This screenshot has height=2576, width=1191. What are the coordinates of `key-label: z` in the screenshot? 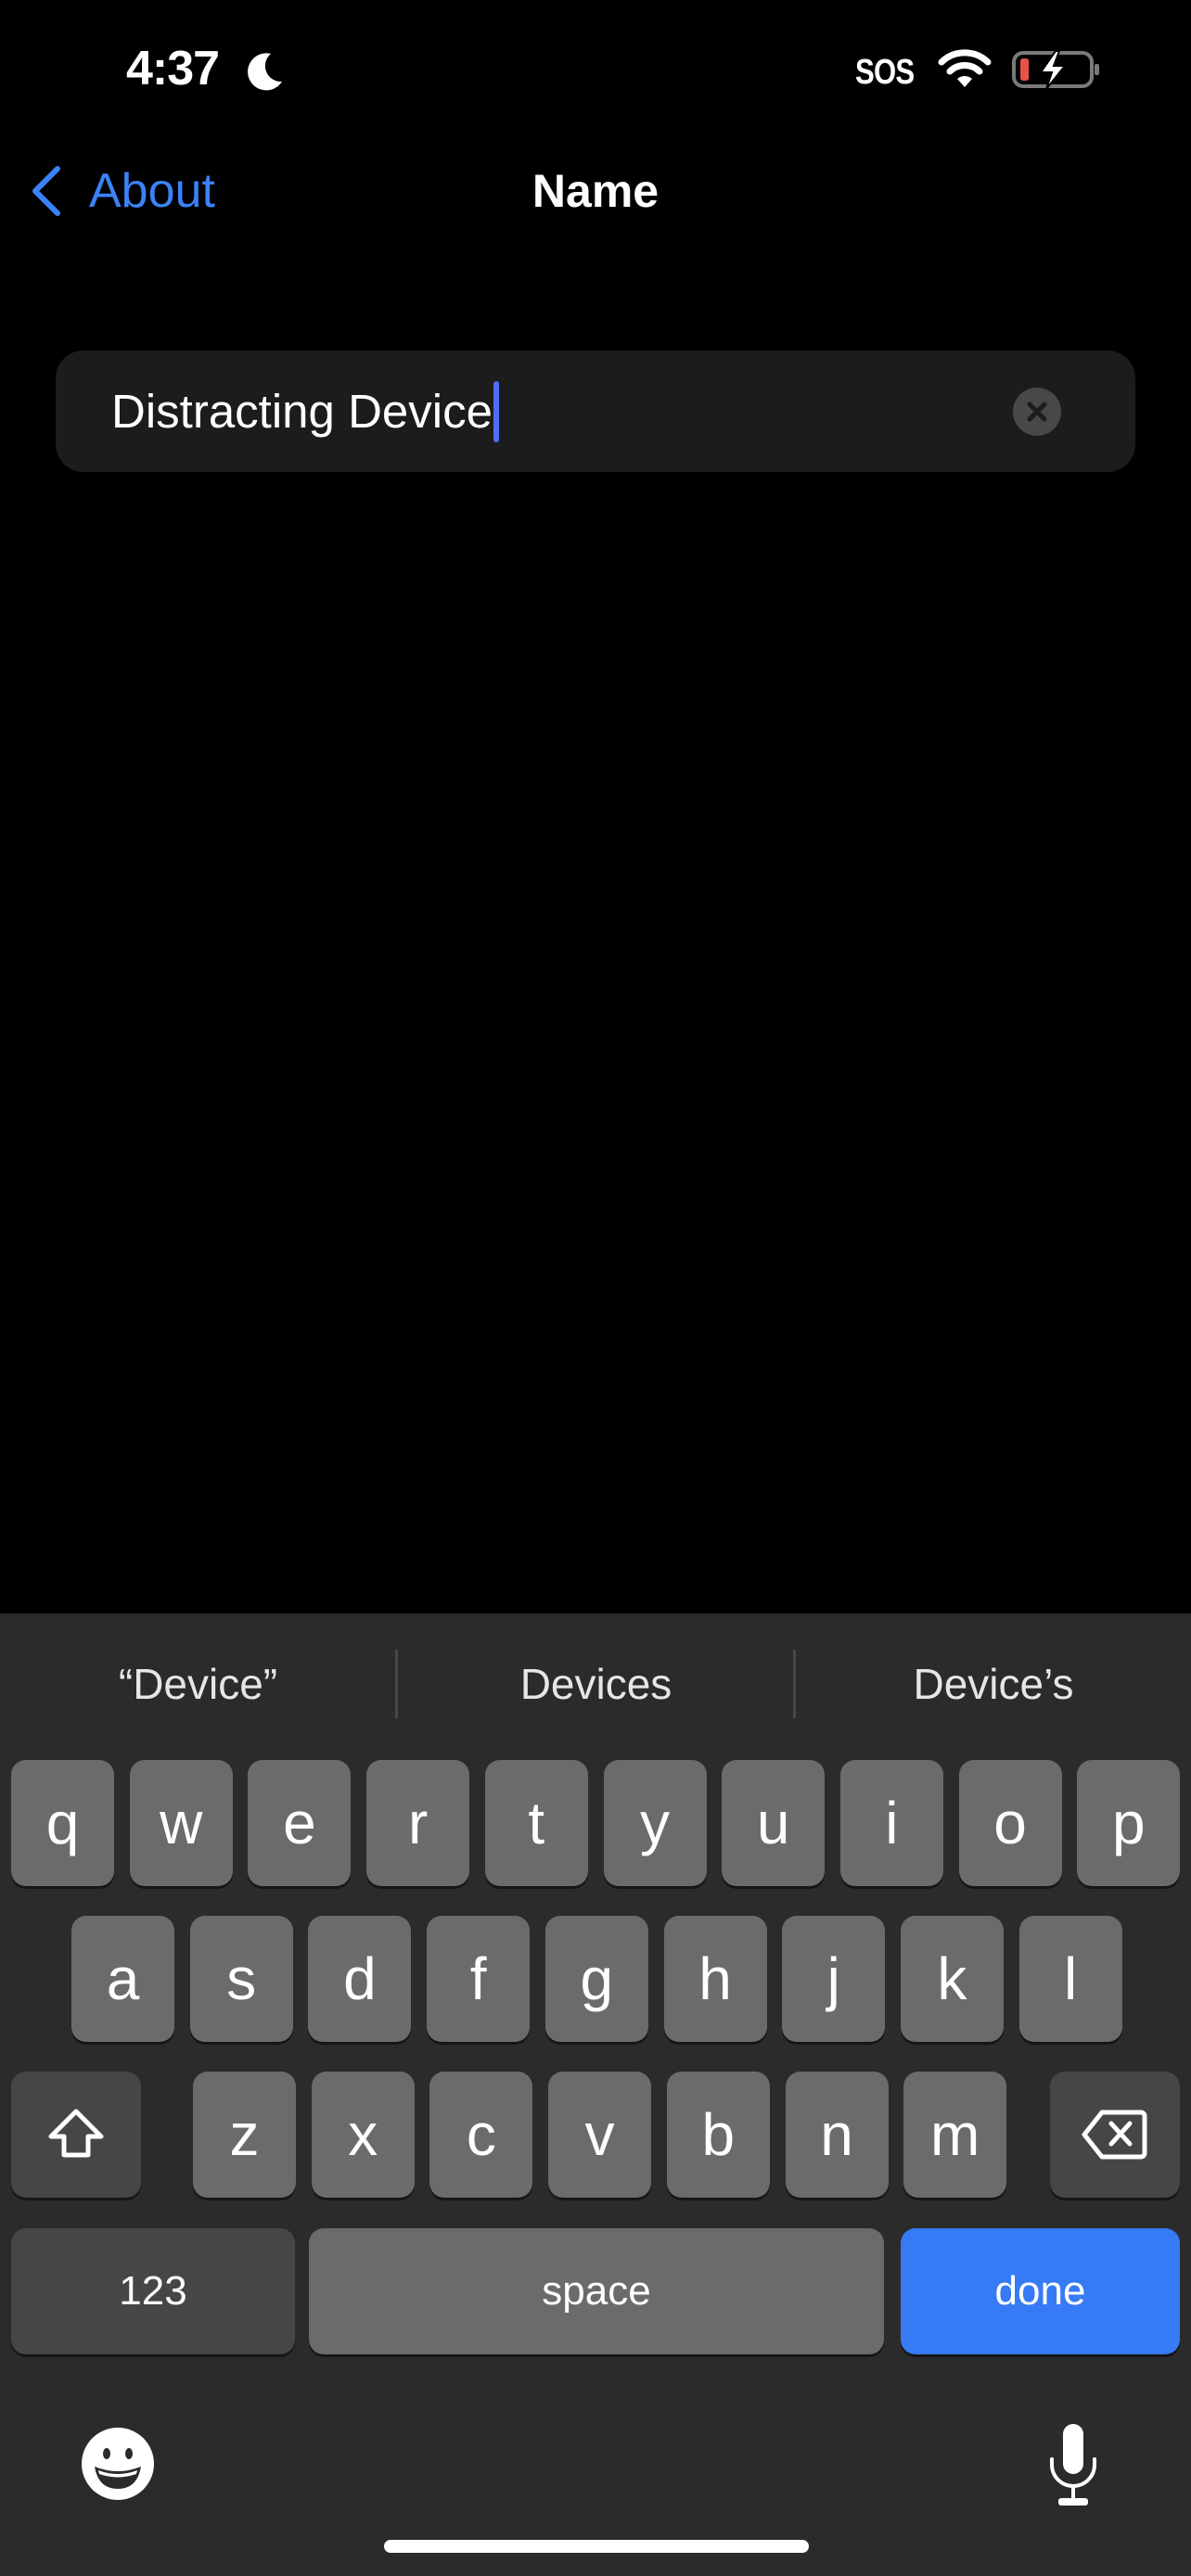 It's located at (245, 2134).